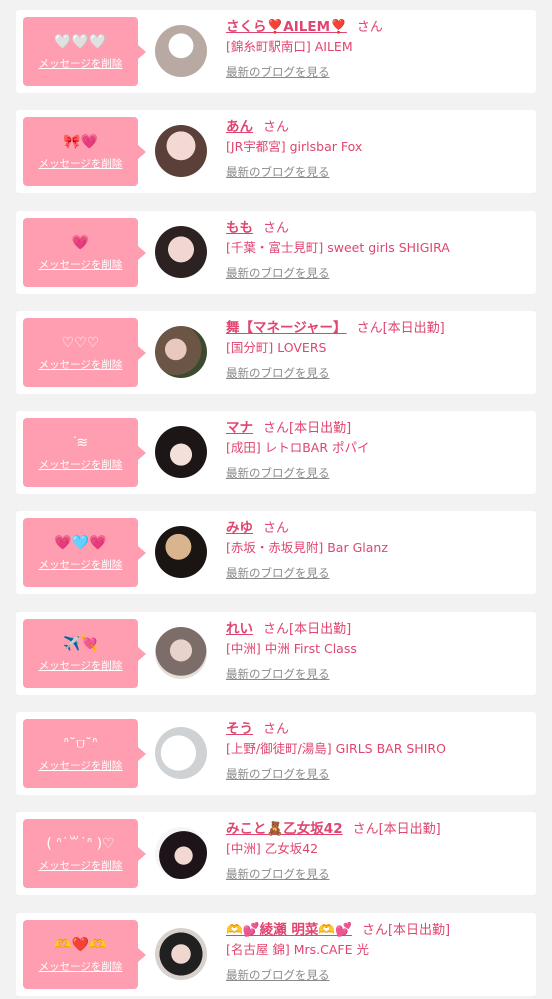 Image resolution: width=552 pixels, height=999 pixels. What do you see at coordinates (276, 347) in the screenshot?
I see `shop-name: [国分町] LOVERS` at bounding box center [276, 347].